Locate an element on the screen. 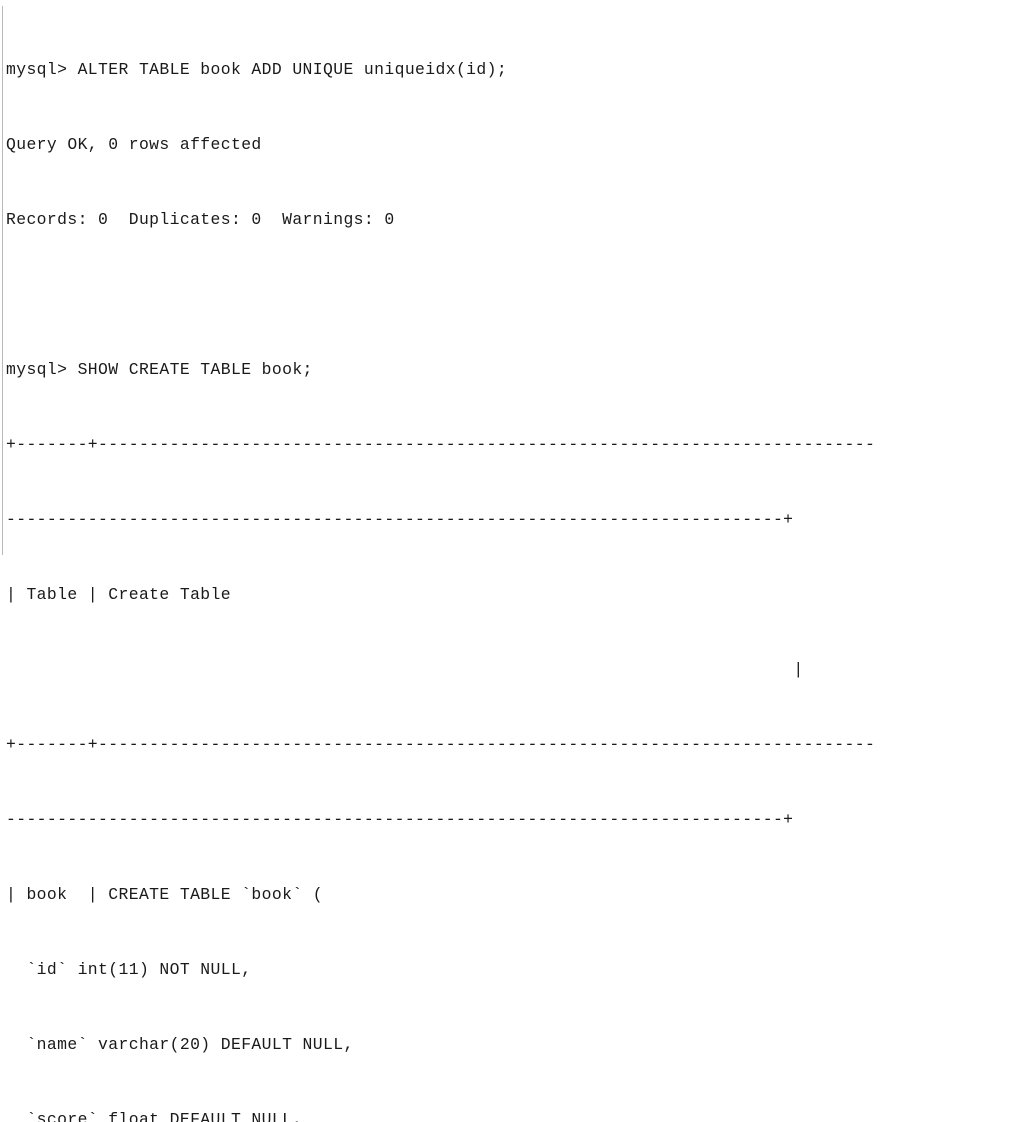  ddl-line-score-column: `score` float DEFAULT NULL, is located at coordinates (154, 1116).